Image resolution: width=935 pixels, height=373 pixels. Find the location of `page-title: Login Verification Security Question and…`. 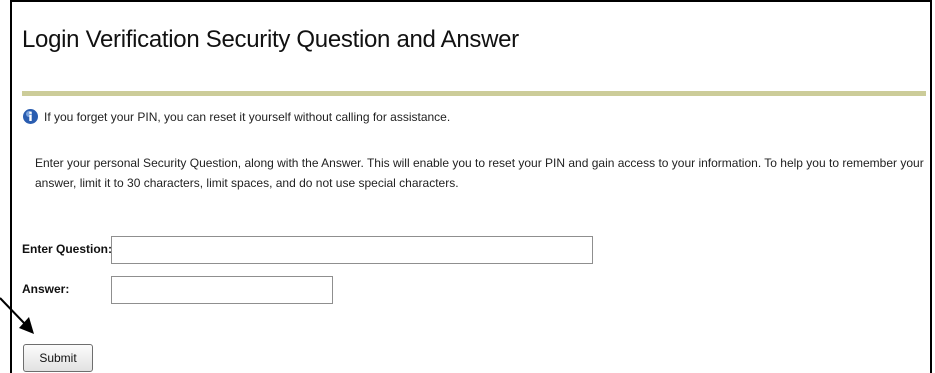

page-title: Login Verification Security Question and… is located at coordinates (270, 39).